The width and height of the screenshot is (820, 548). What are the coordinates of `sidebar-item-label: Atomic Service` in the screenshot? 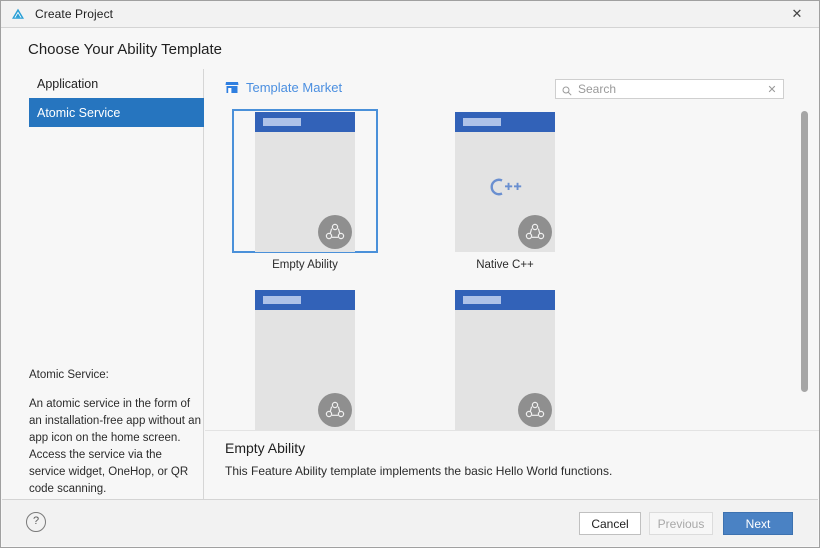 It's located at (79, 112).